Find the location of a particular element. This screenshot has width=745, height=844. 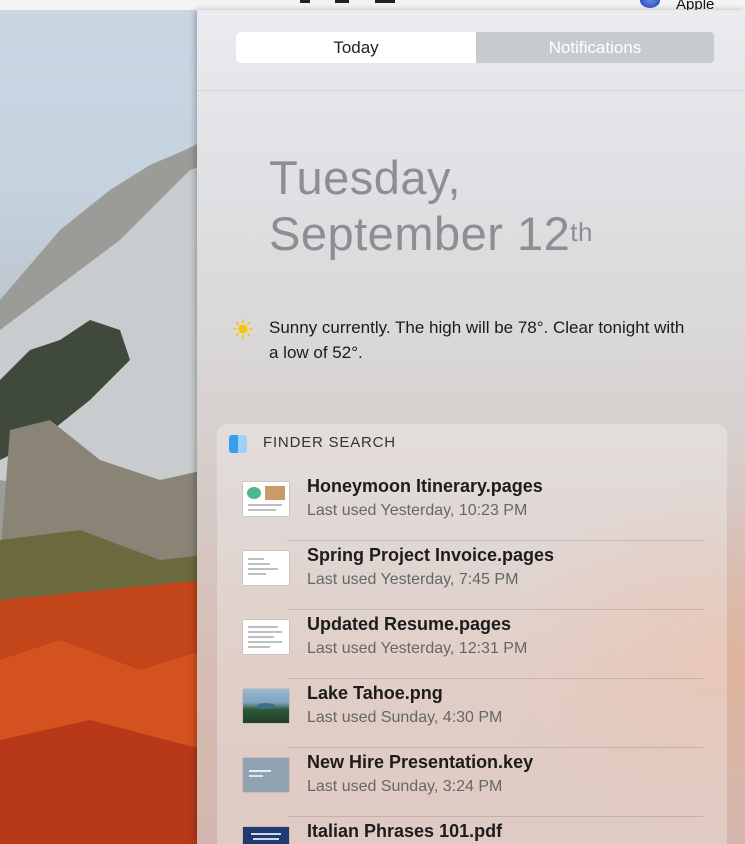

list-item: Lake Tahoe.png Last used Sunday, 4:30 PM is located at coordinates (472, 713).